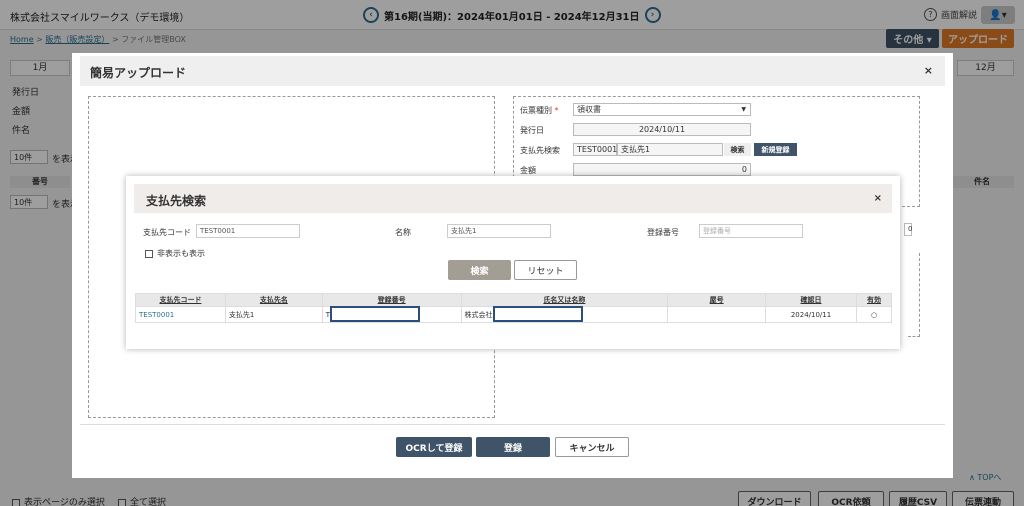 The image size is (1024, 506). What do you see at coordinates (538, 314) in the screenshot?
I see `legal-name-edit-box` at bounding box center [538, 314].